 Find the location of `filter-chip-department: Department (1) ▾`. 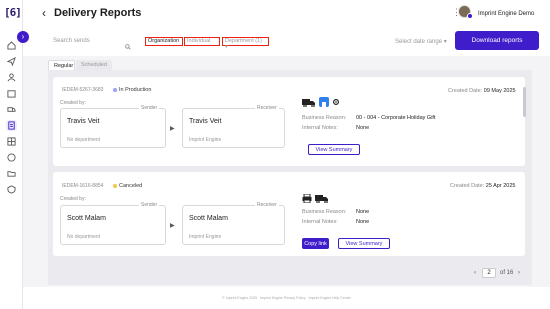

filter-chip-department: Department (1) ▾ is located at coordinates (245, 43).